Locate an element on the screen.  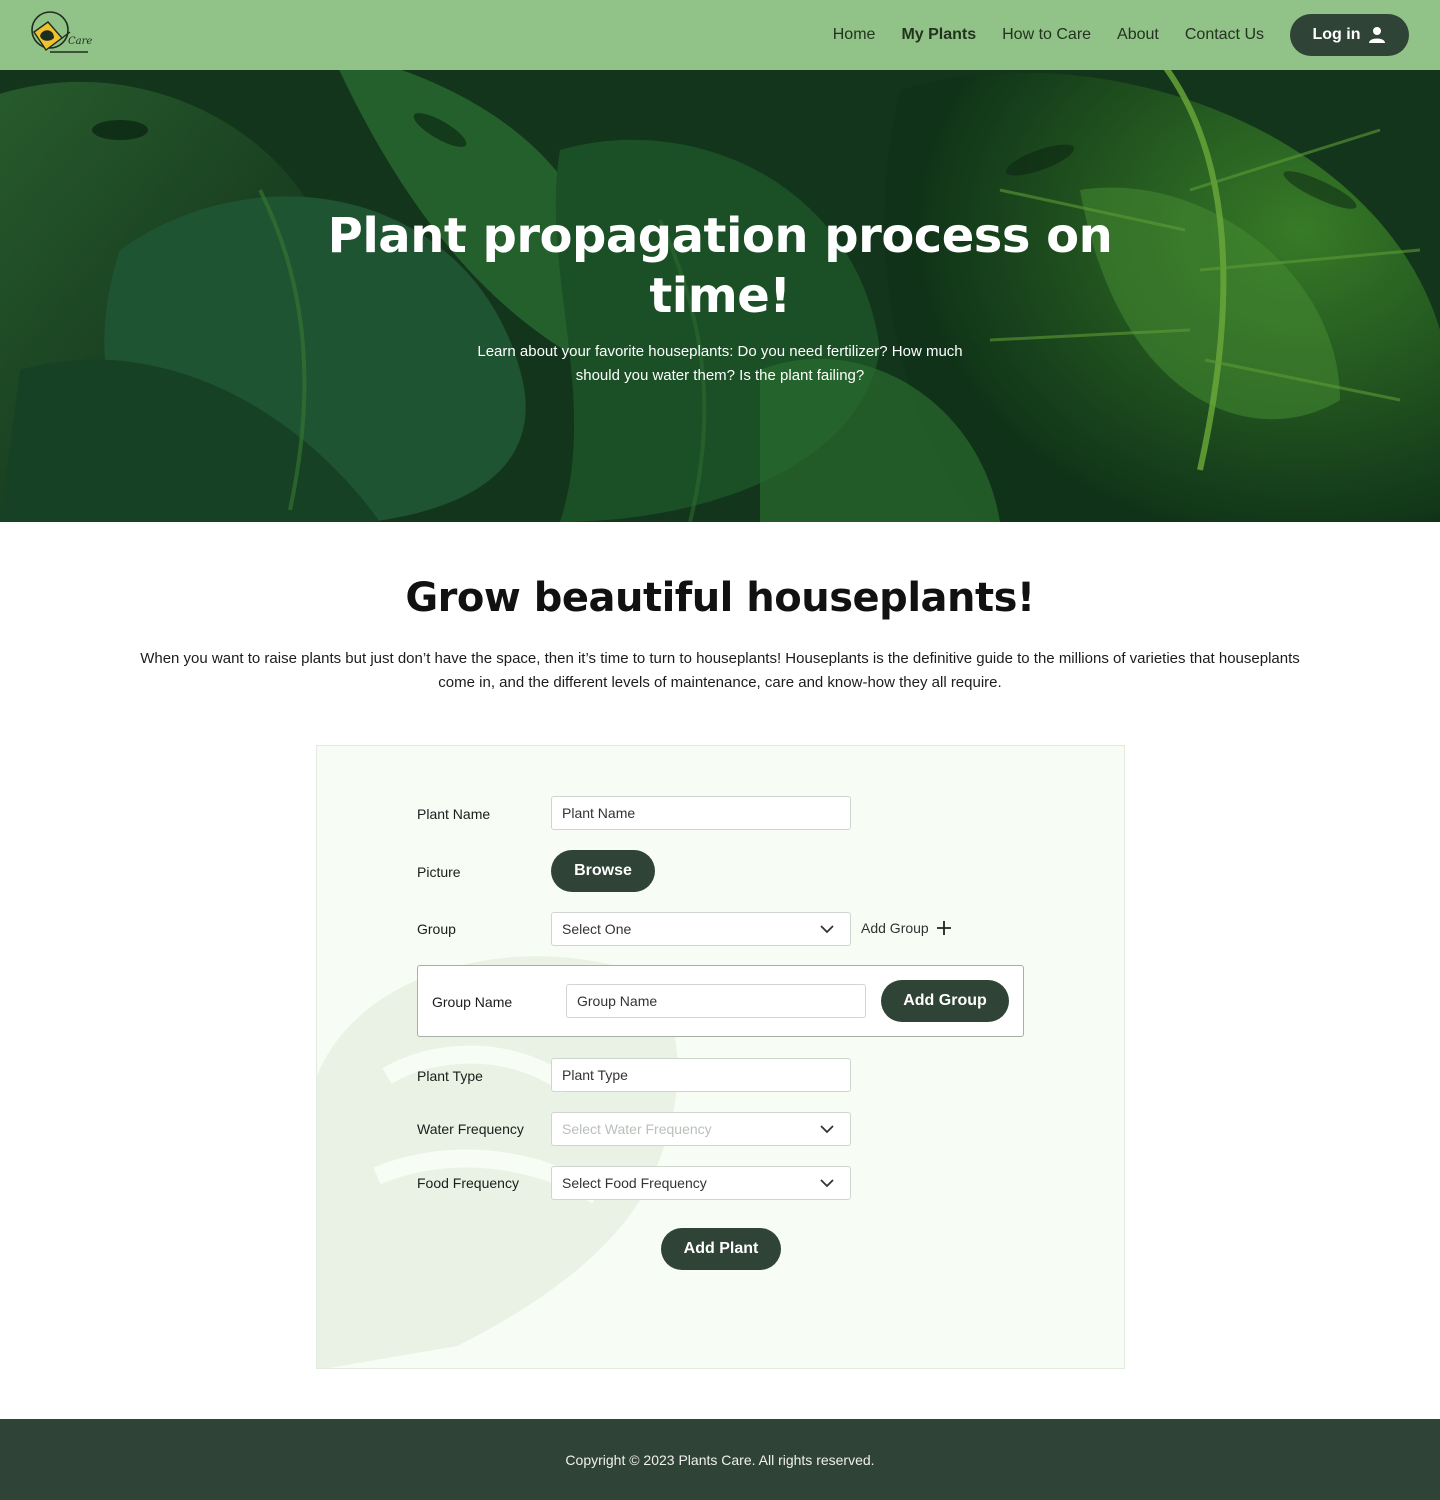
plant-name-input: Plant Name is located at coordinates (701, 813).